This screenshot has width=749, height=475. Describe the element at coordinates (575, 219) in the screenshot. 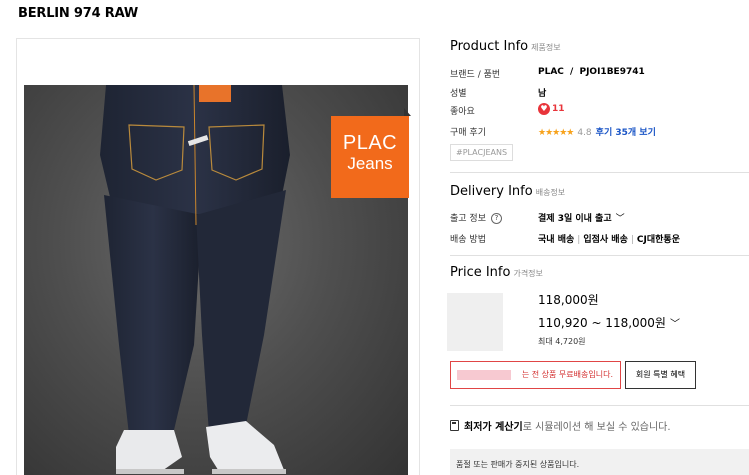

I see `ship-value-text: 결제 3일 이내 출고` at that location.